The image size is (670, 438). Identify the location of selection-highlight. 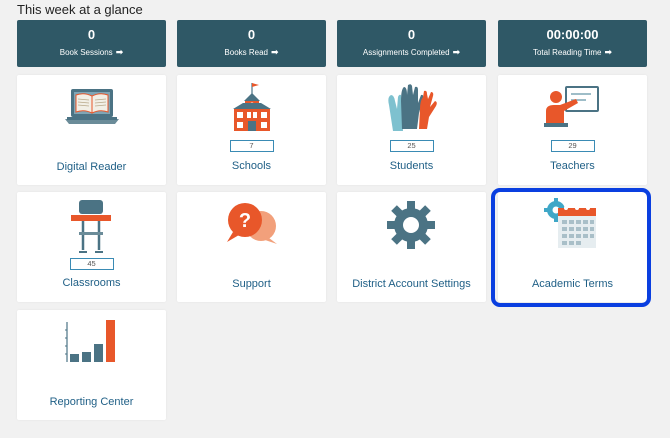
(571, 247).